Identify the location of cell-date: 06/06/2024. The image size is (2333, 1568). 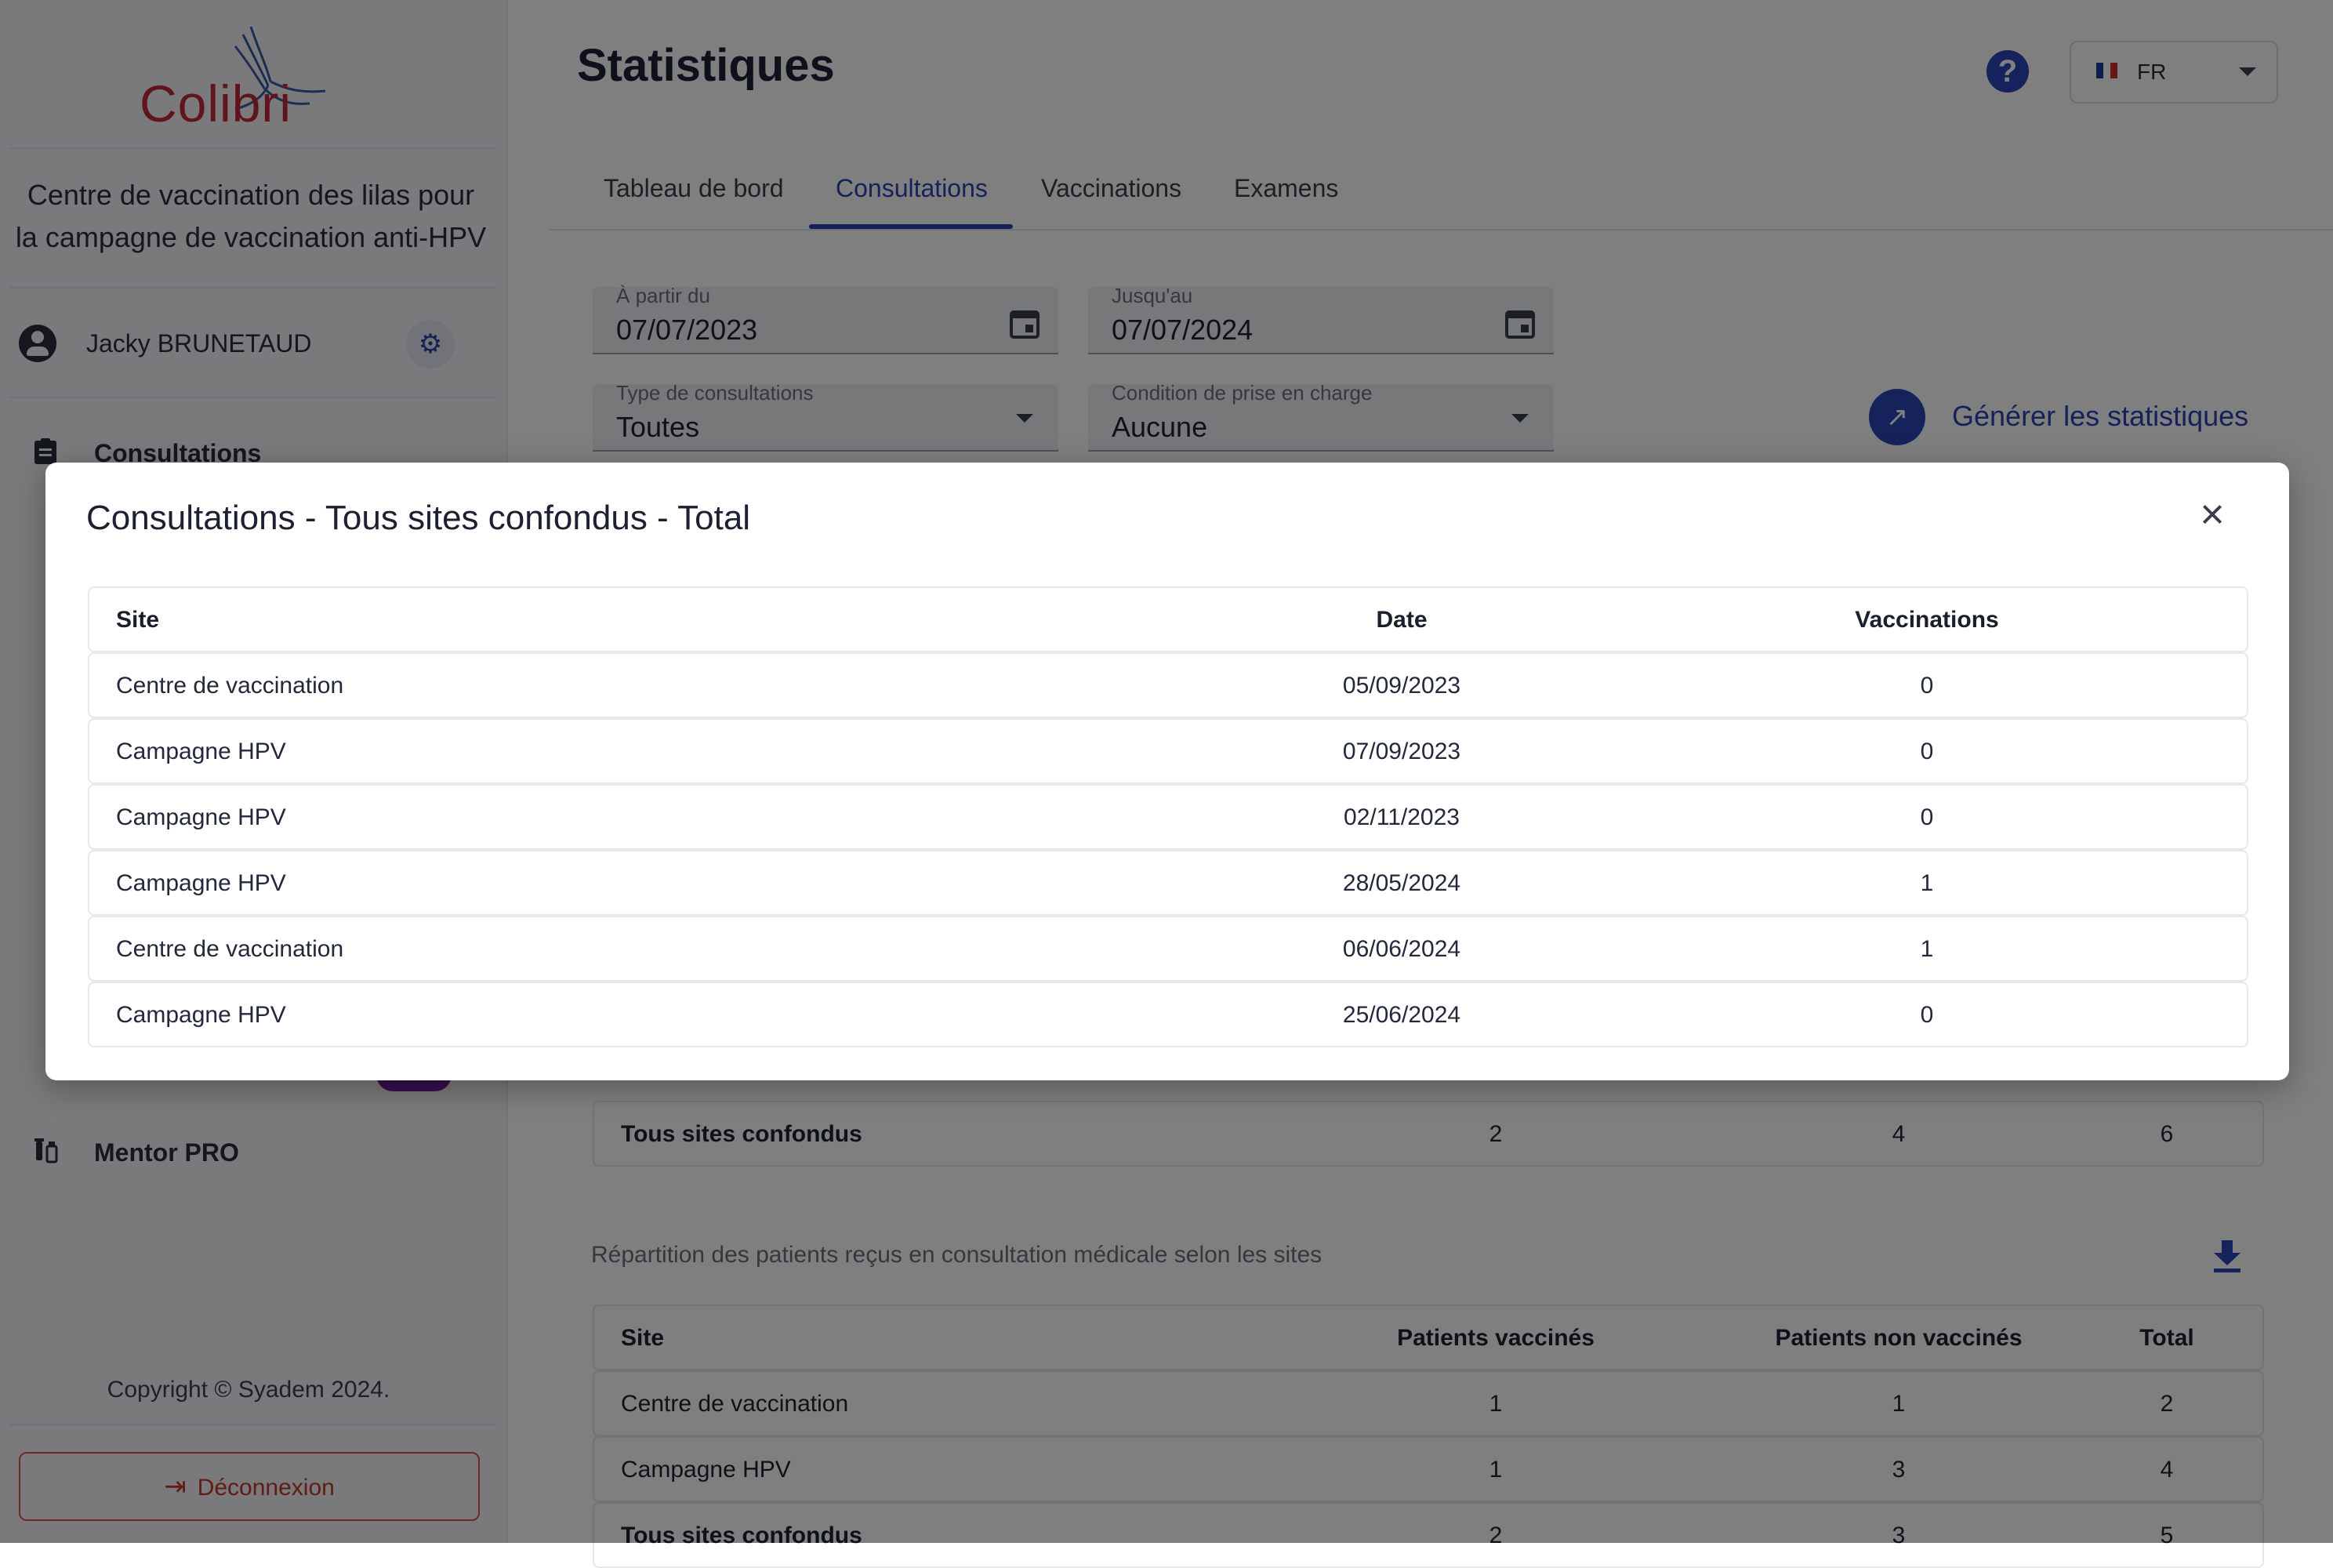
(1401, 949).